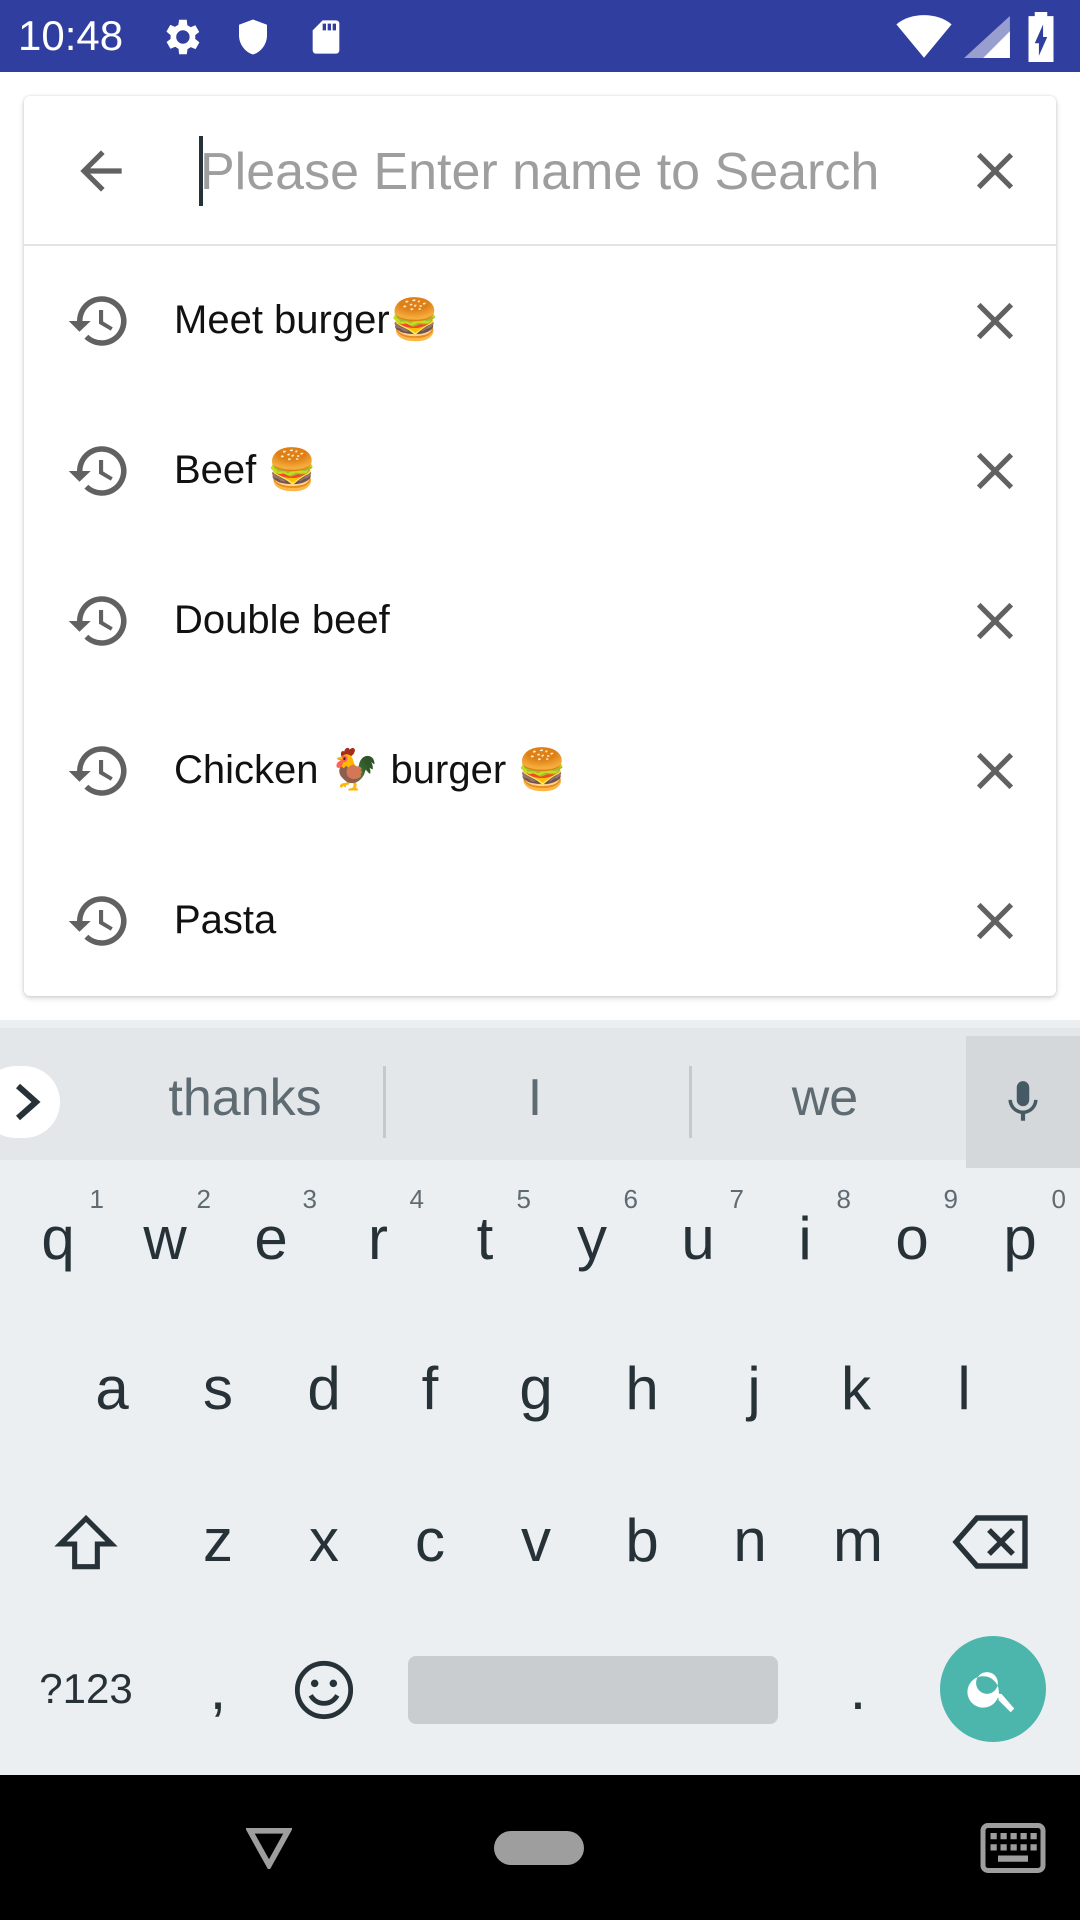 The image size is (1080, 1920). I want to click on key-a: a, so click(112, 1389).